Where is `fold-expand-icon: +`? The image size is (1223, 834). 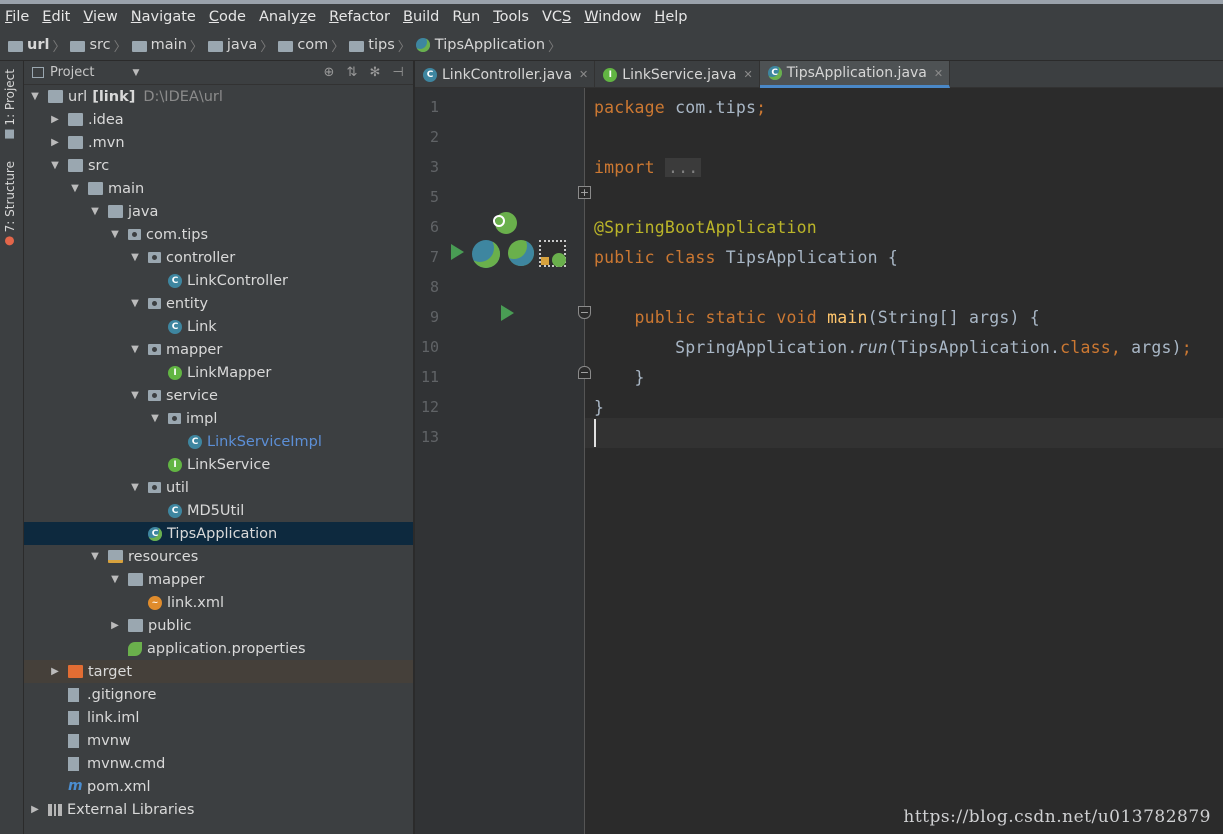 fold-expand-icon: + is located at coordinates (584, 192).